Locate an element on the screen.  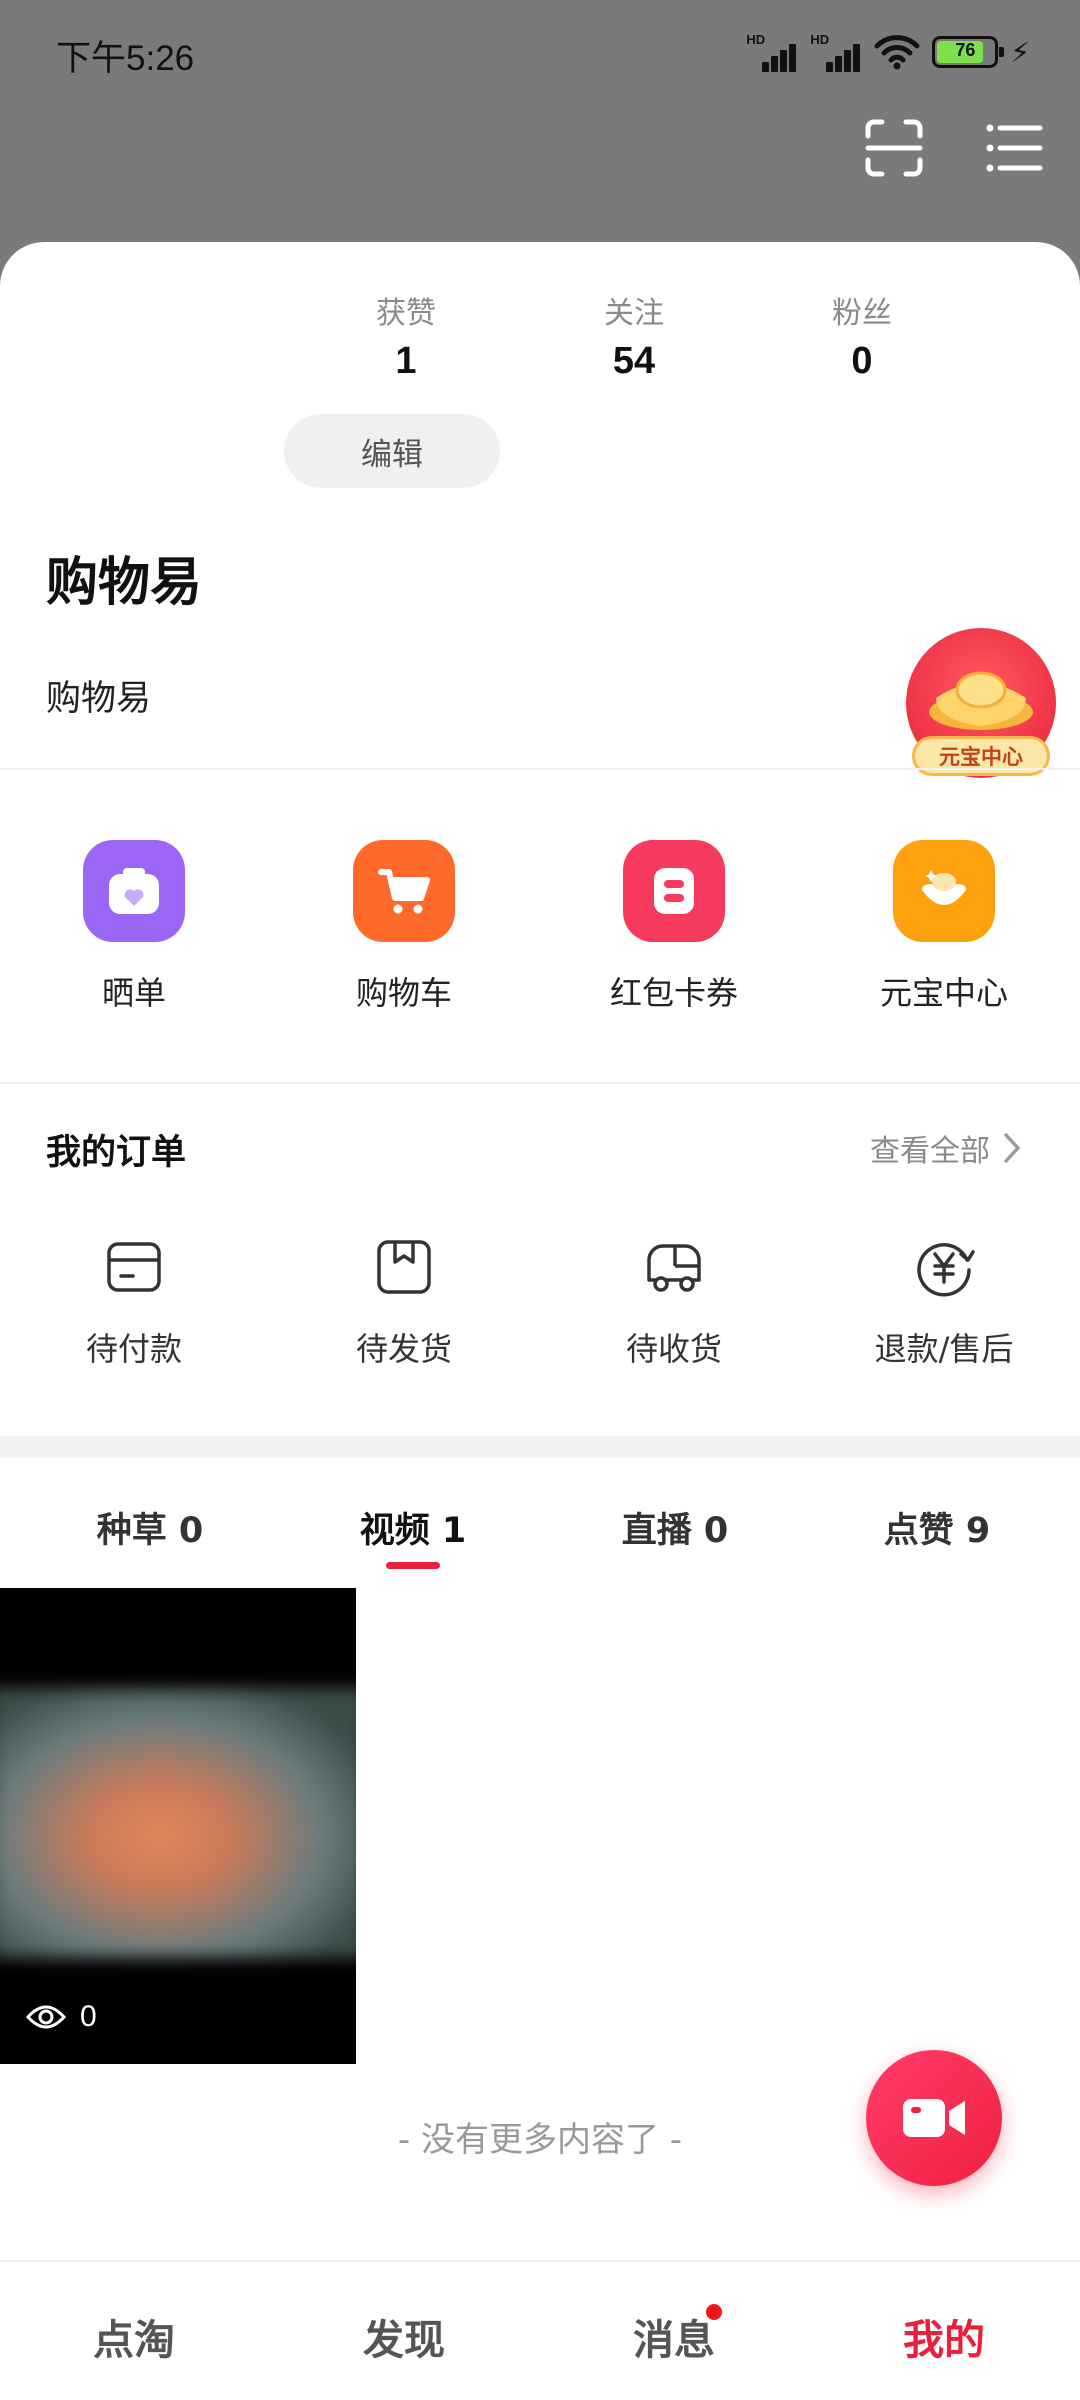
active-tab-indicator is located at coordinates (413, 1565).